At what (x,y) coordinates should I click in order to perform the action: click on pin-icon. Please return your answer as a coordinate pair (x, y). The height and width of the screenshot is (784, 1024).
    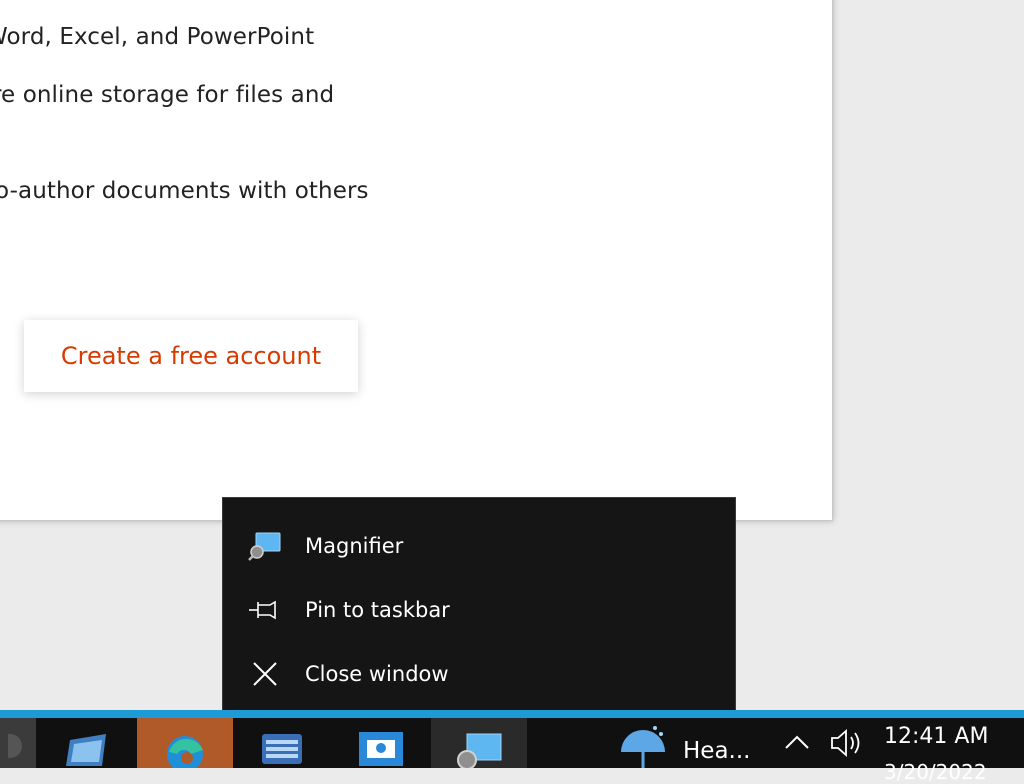
    Looking at the image, I should click on (265, 610).